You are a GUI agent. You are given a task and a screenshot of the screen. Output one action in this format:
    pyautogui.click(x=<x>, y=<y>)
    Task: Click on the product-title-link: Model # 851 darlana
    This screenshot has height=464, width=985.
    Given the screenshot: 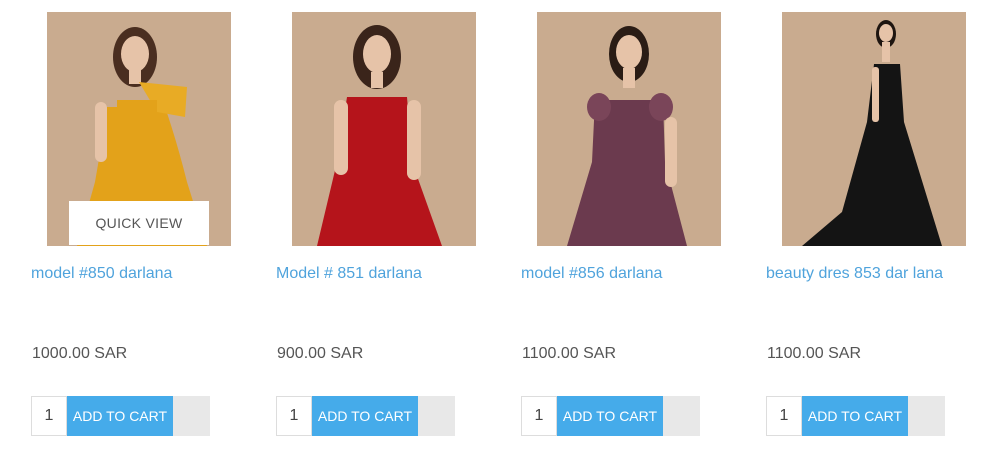 What is the action you would take?
    pyautogui.click(x=396, y=274)
    